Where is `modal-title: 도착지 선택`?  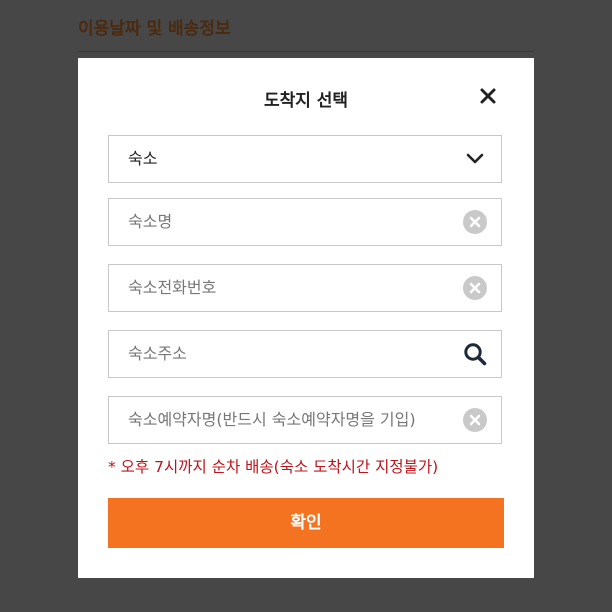 modal-title: 도착지 선택 is located at coordinates (306, 101).